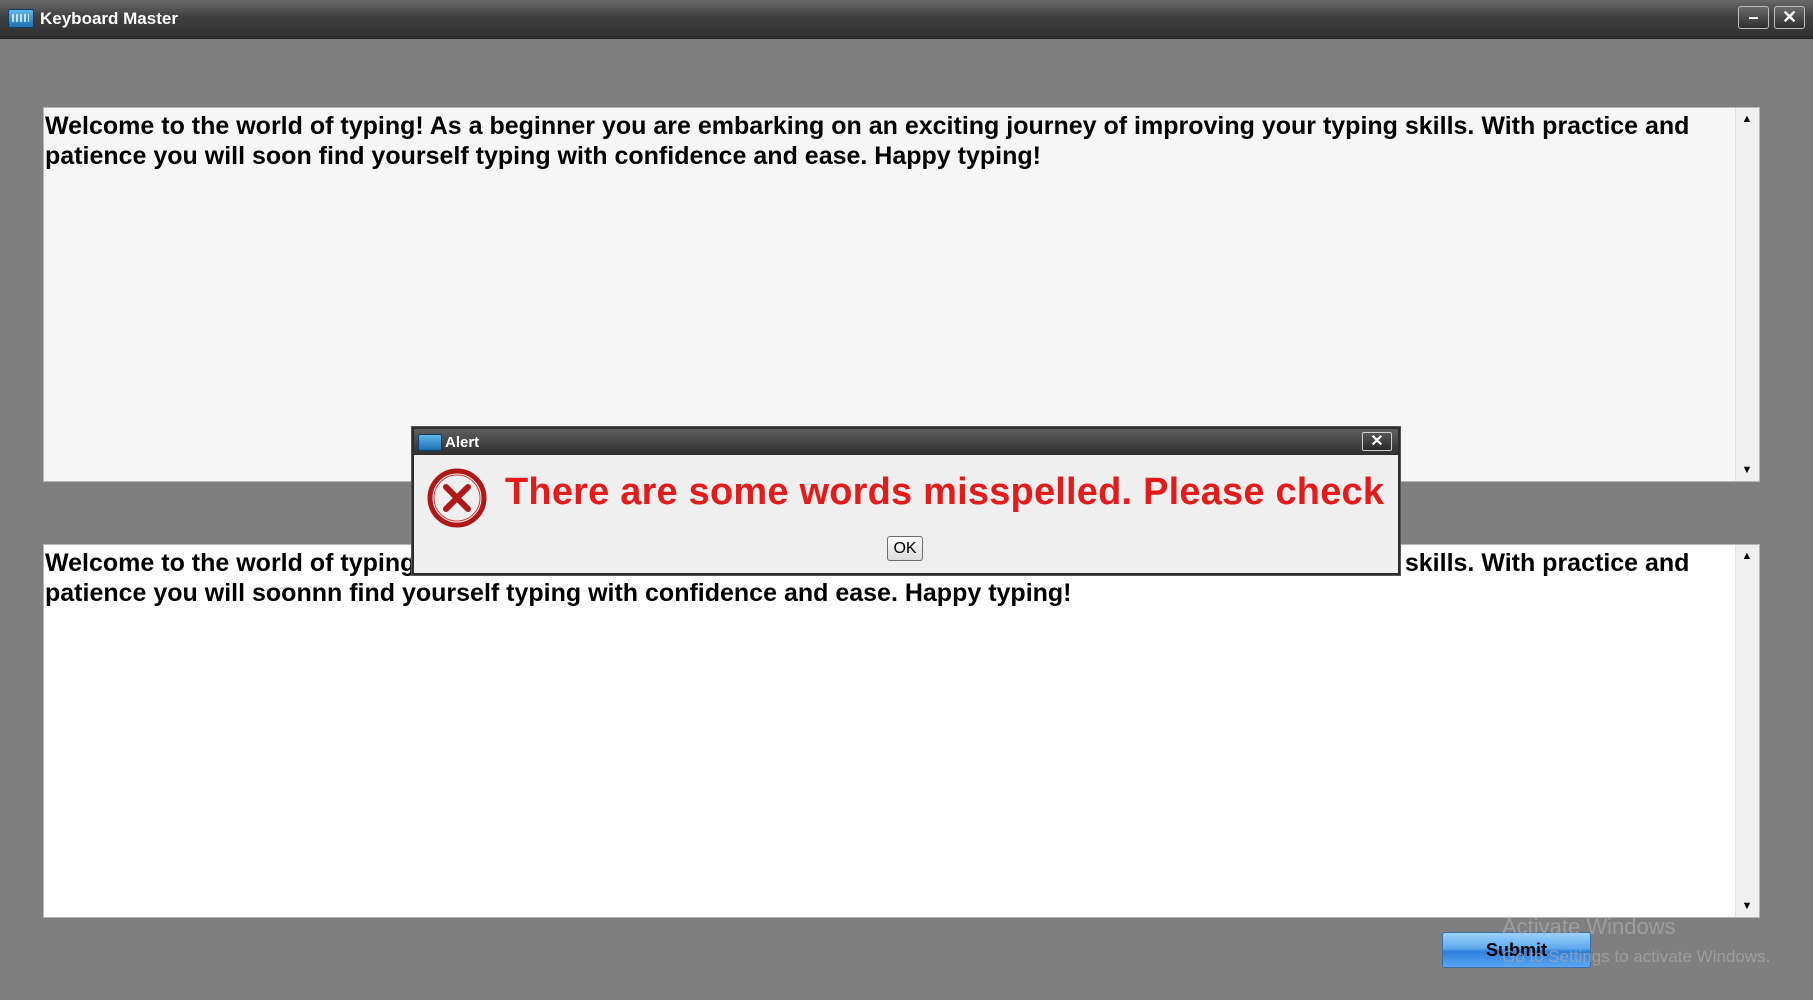  I want to click on typing-scrollbar: ▲ ▼, so click(1747, 731).